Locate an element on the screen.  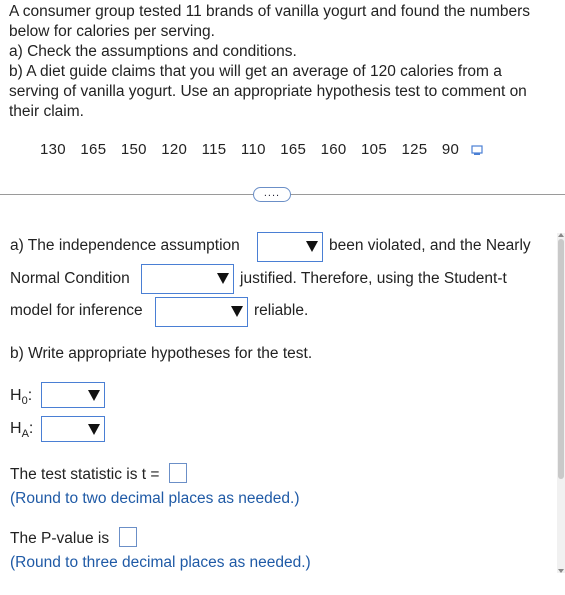
h0-dropdown is located at coordinates (73, 395).